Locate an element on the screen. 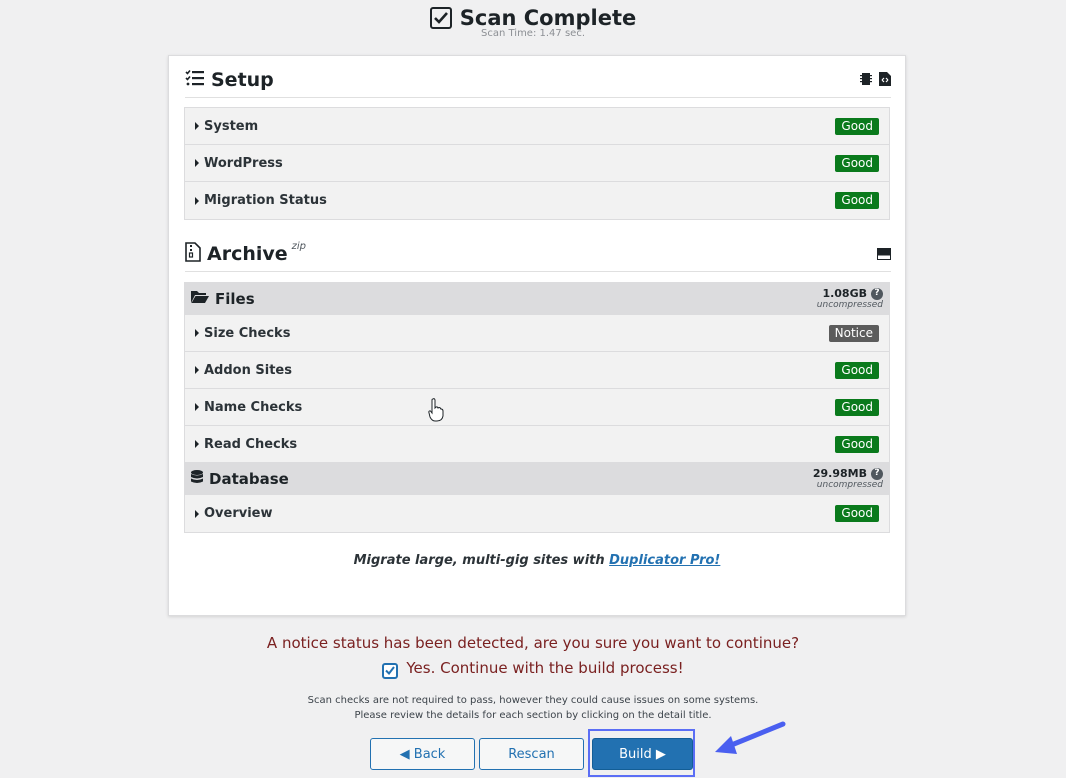 This screenshot has width=1066, height=778. setup-title: Setup is located at coordinates (242, 80).